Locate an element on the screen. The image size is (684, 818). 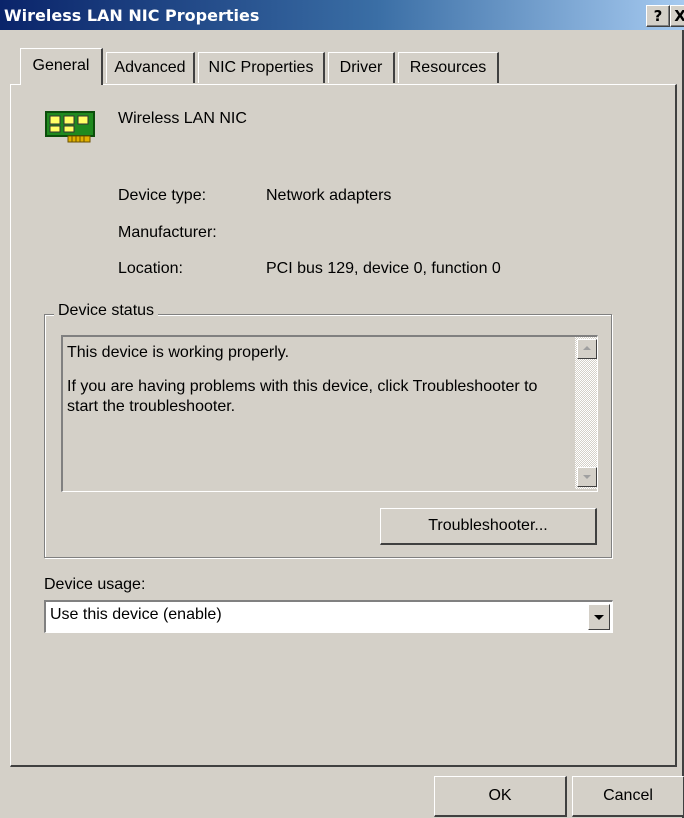
cancel-button: Cancel is located at coordinates (628, 796).